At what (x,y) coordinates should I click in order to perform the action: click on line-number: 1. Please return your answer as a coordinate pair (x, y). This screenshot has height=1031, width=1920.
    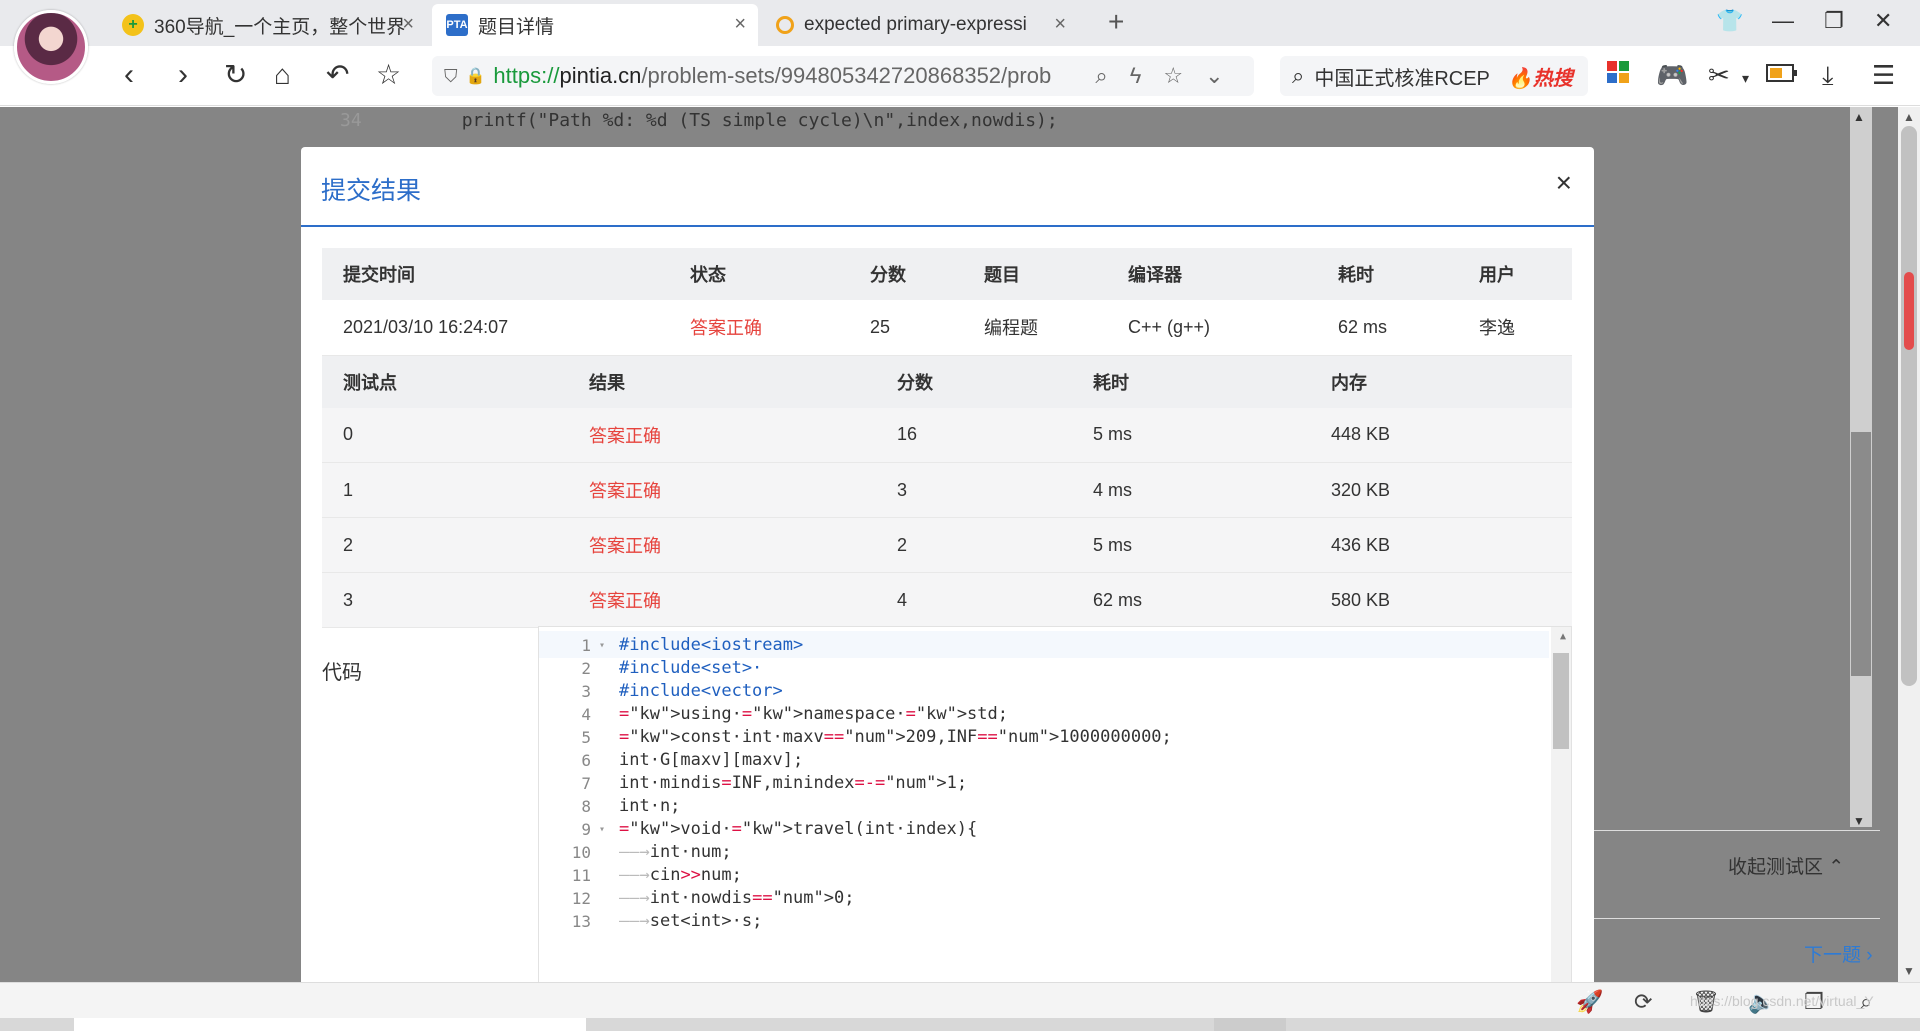
    Looking at the image, I should click on (586, 645).